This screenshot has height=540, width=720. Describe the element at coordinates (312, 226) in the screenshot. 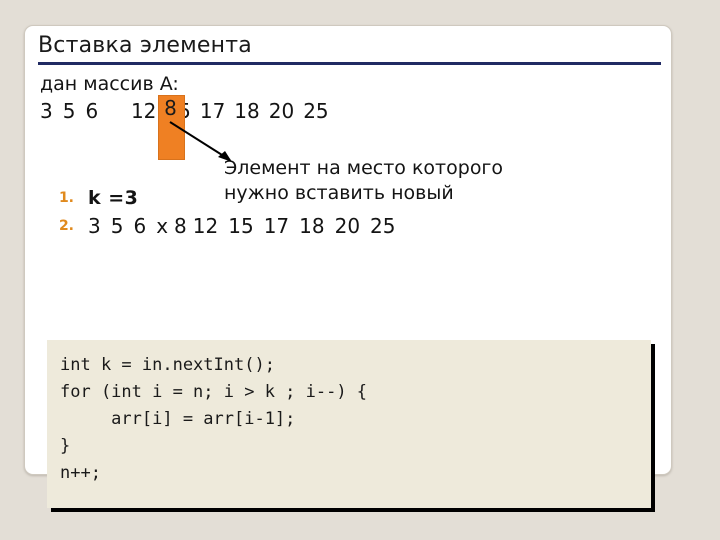

I see `step2-token: 18` at that location.